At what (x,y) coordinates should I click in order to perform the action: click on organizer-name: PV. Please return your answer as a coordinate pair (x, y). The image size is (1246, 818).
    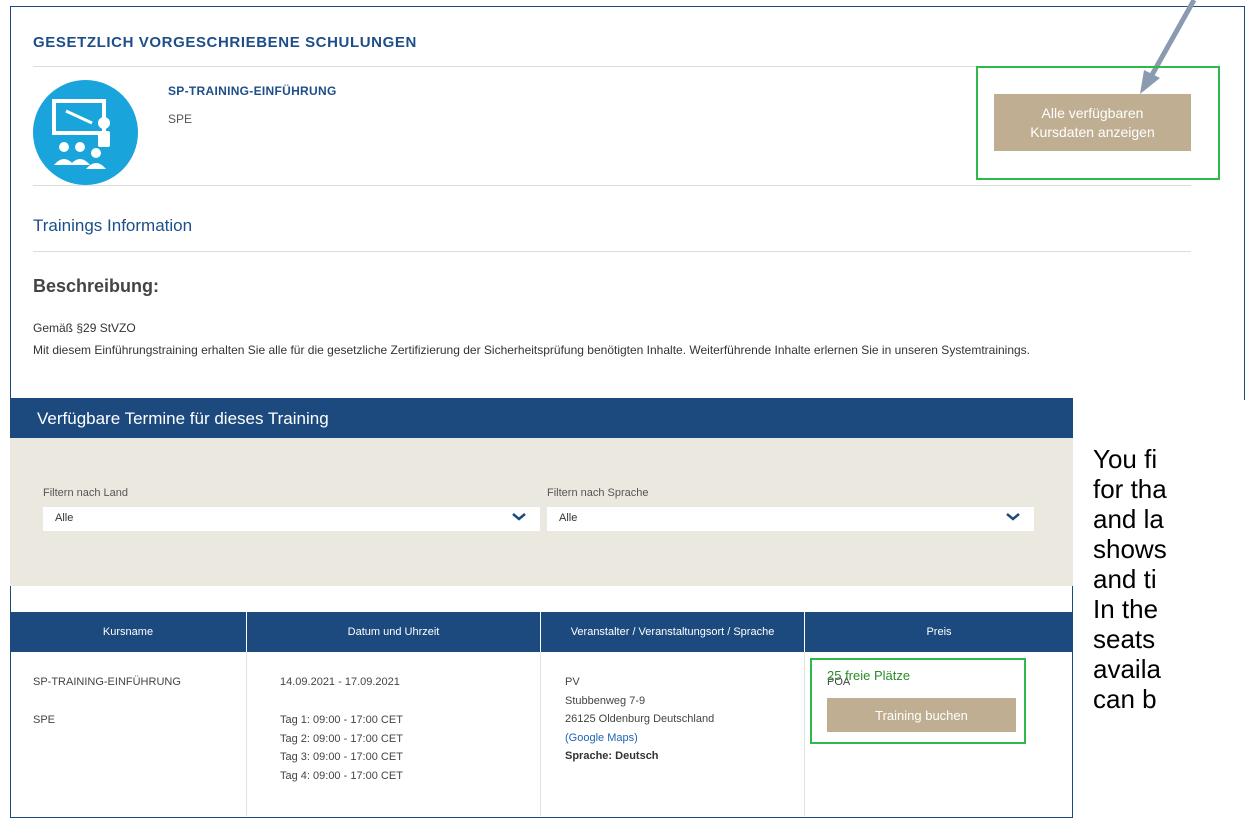
    Looking at the image, I should click on (572, 682).